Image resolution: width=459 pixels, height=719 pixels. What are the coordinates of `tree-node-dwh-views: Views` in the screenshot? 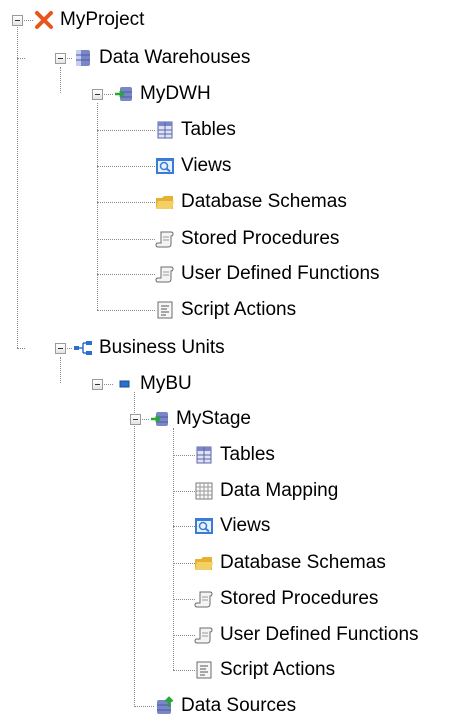 It's located at (193, 166).